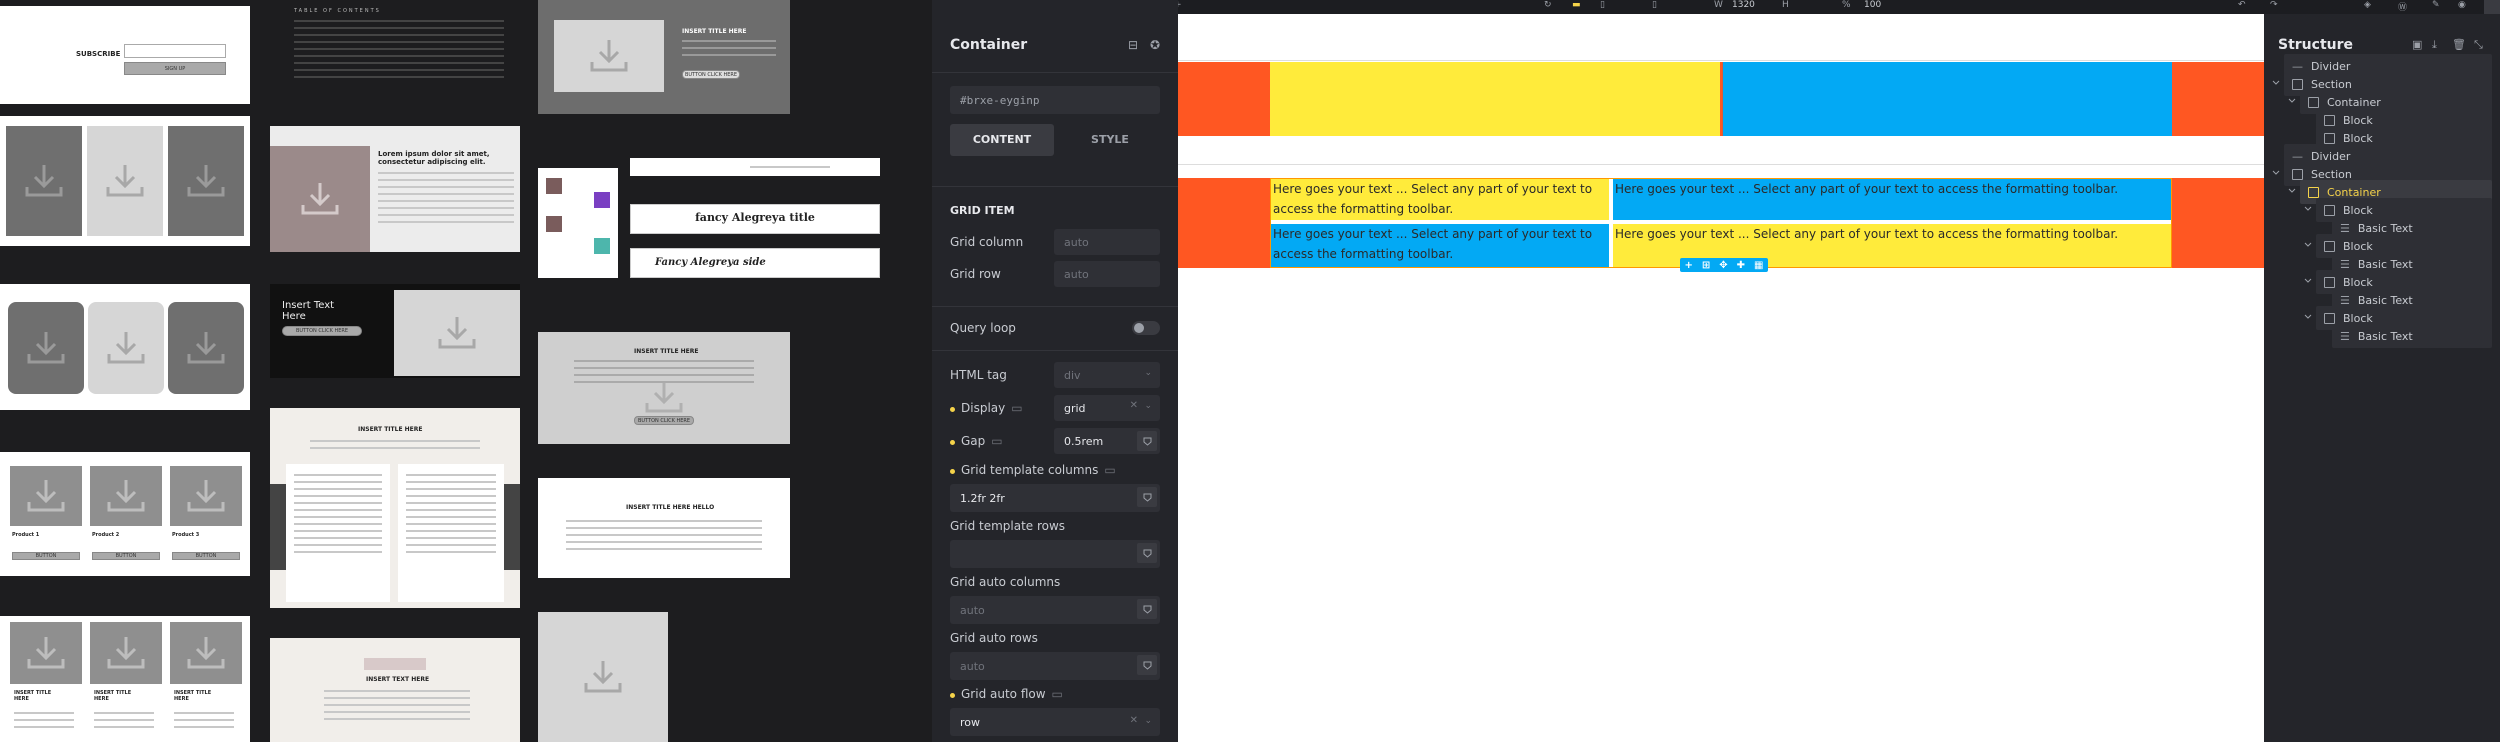  I want to click on block-icon, so click(2329, 138).